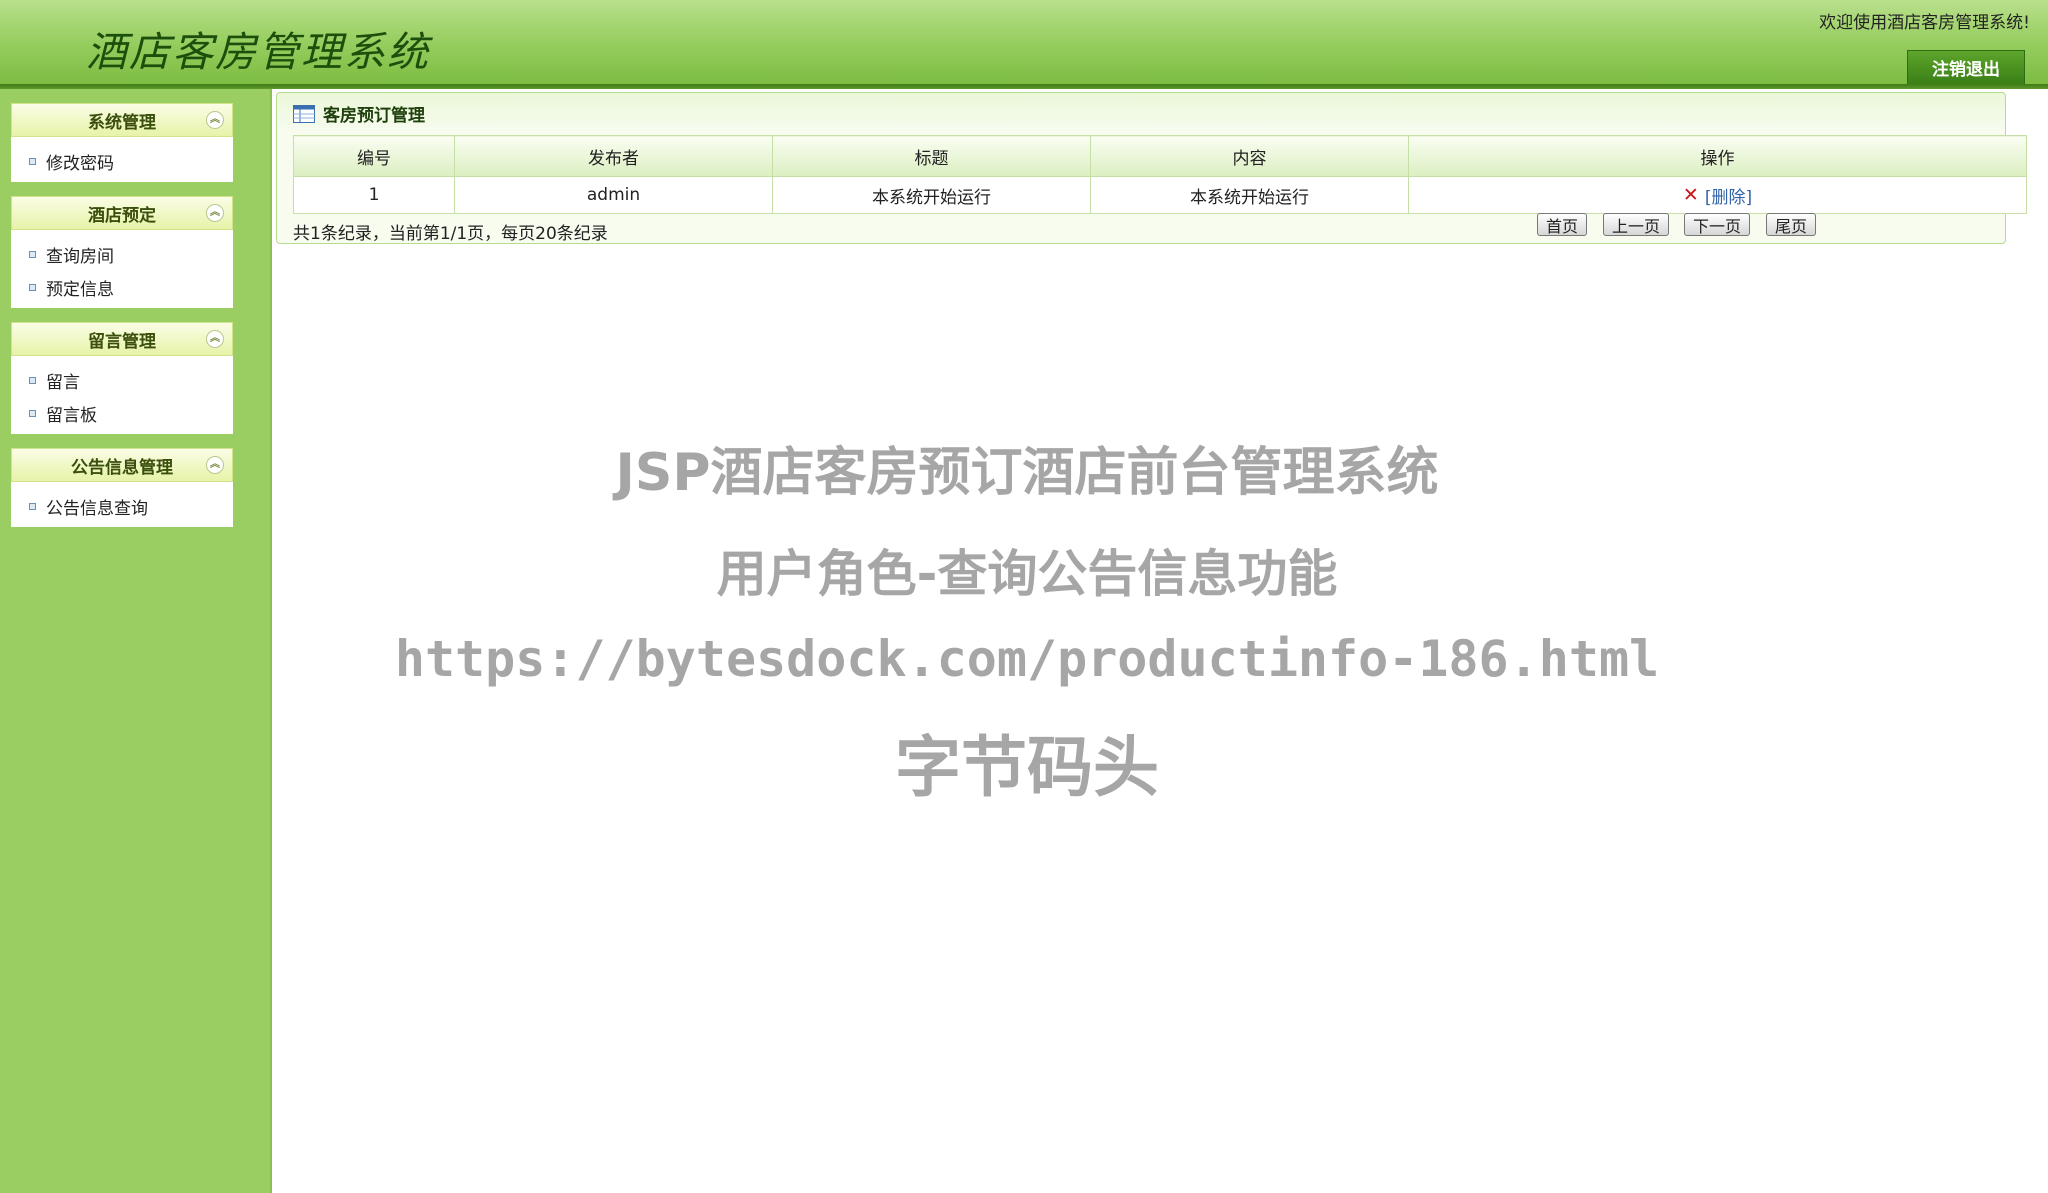 Image resolution: width=2048 pixels, height=1193 pixels. Describe the element at coordinates (931, 156) in the screenshot. I see `column-header-title: 标题` at that location.